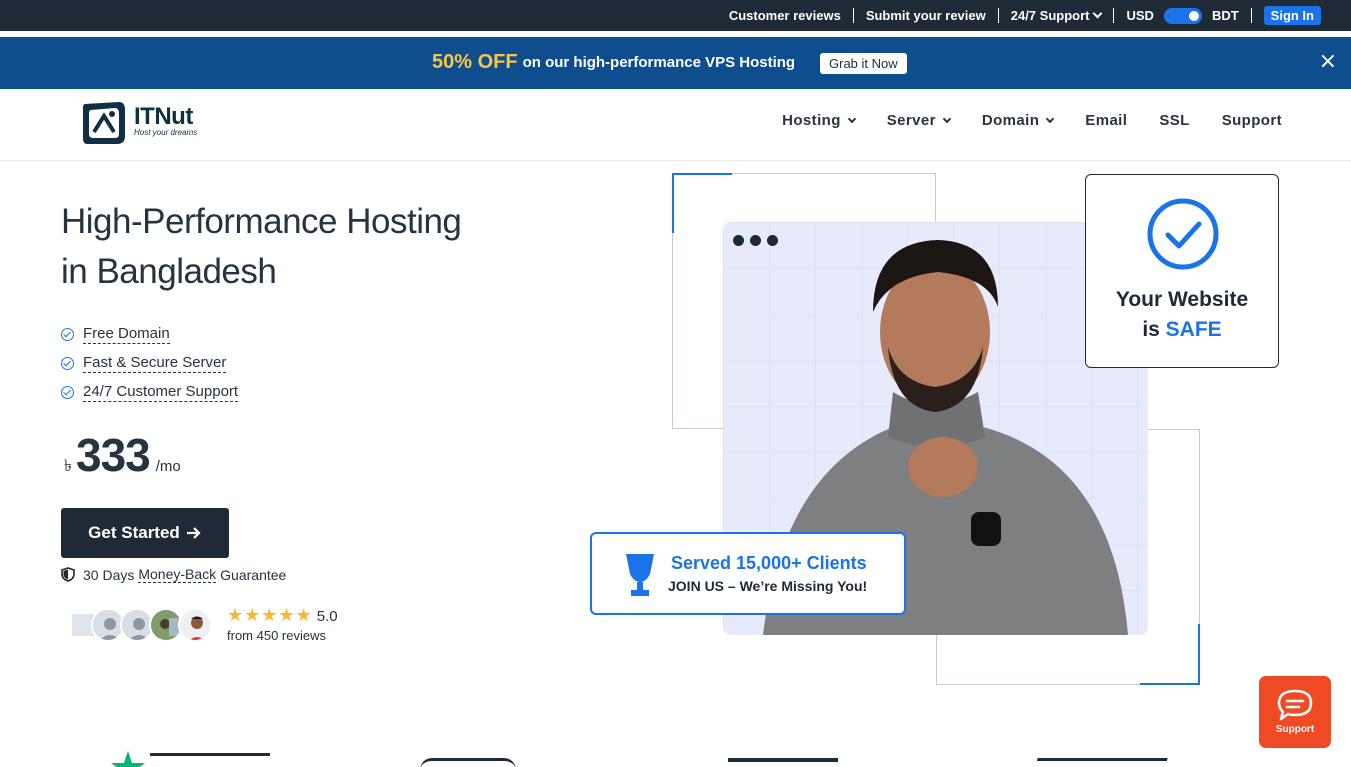  What do you see at coordinates (1182, 271) in the screenshot?
I see `website-safe-card: Your Website is SAFE` at bounding box center [1182, 271].